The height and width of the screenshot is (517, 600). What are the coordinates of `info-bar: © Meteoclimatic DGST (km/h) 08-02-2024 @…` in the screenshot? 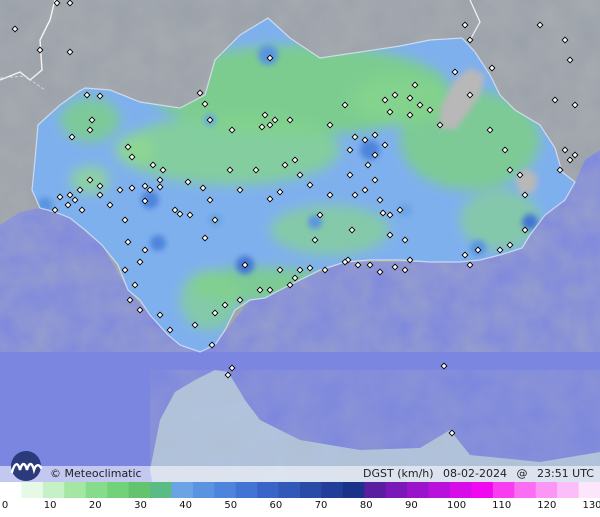 It's located at (300, 466).